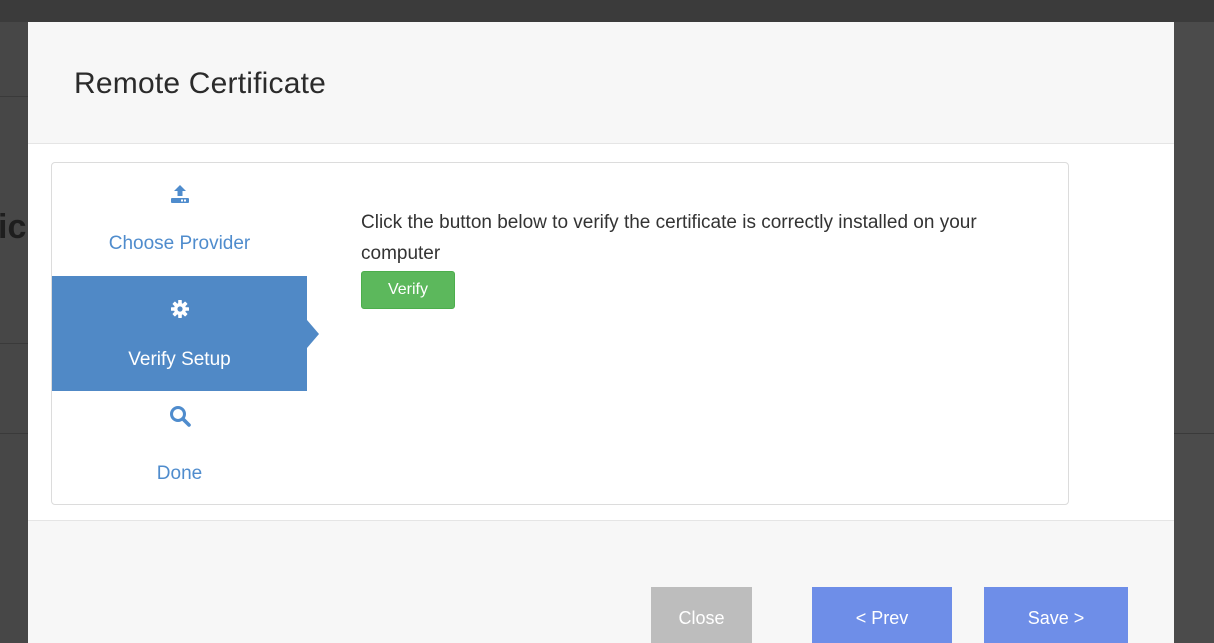  What do you see at coordinates (179, 194) in the screenshot?
I see `upload-icon` at bounding box center [179, 194].